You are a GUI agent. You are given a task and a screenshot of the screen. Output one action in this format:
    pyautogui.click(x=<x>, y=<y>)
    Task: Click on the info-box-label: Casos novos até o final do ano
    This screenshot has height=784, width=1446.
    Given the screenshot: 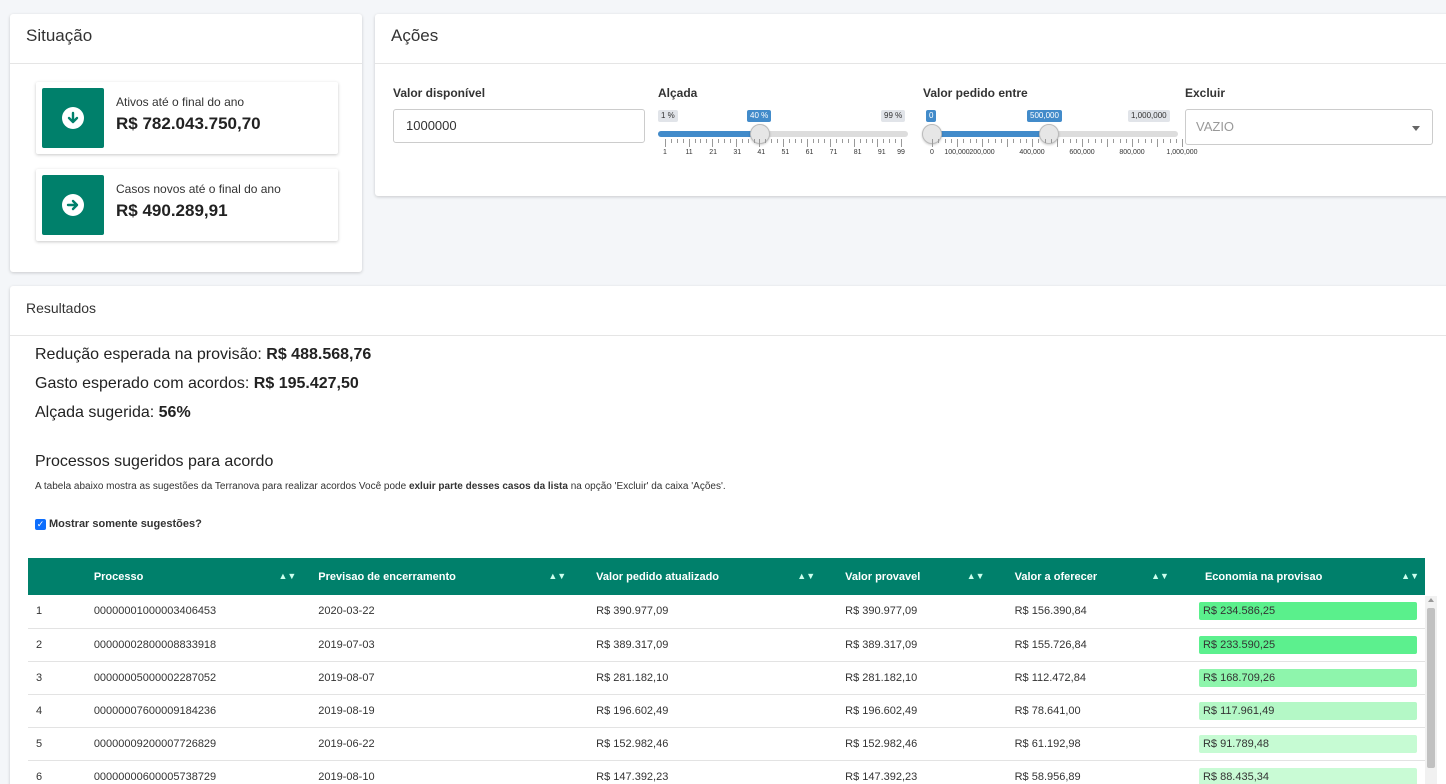 What is the action you would take?
    pyautogui.click(x=198, y=189)
    